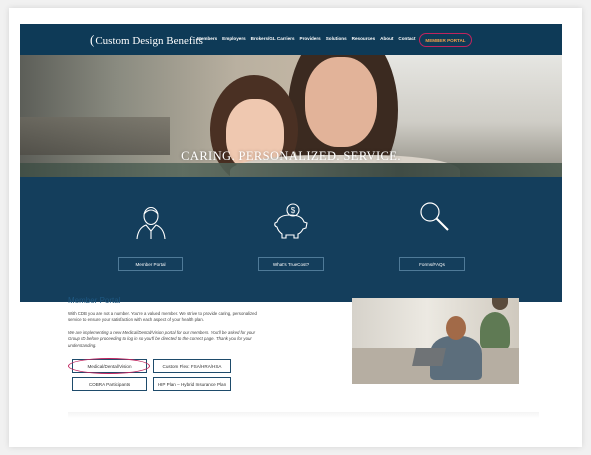  What do you see at coordinates (150, 264) in the screenshot?
I see `member-portal-feature-button: Member Portal` at bounding box center [150, 264].